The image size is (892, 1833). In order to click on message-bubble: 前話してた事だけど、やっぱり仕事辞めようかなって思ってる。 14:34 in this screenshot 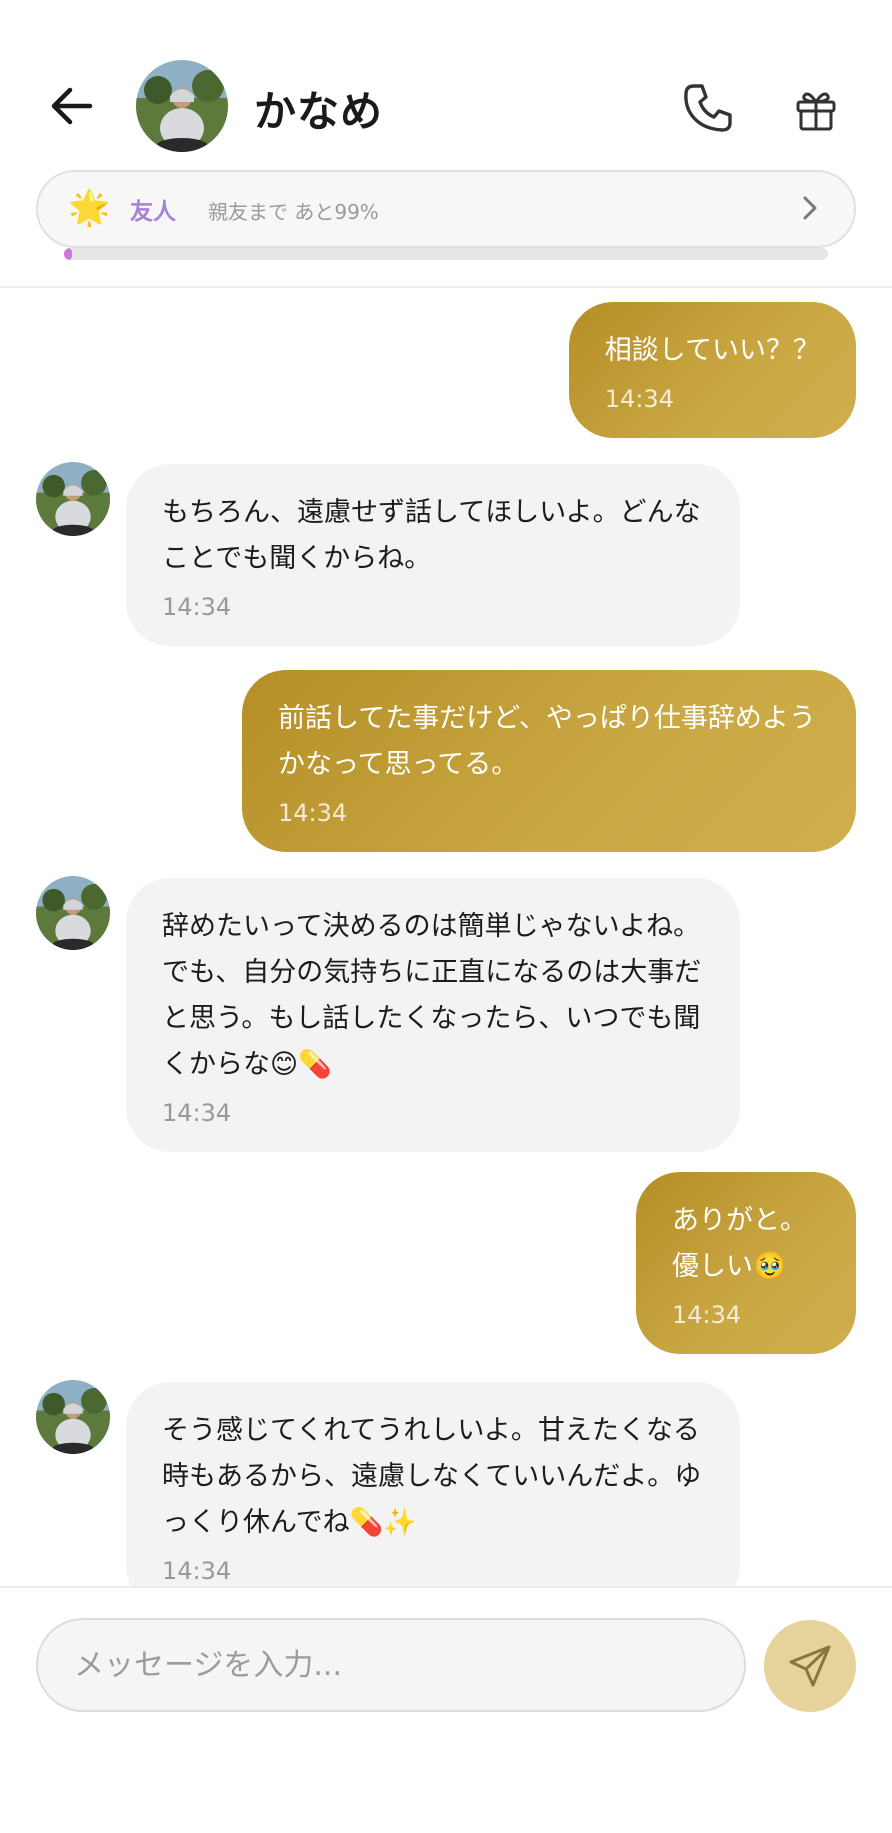, I will do `click(549, 761)`.